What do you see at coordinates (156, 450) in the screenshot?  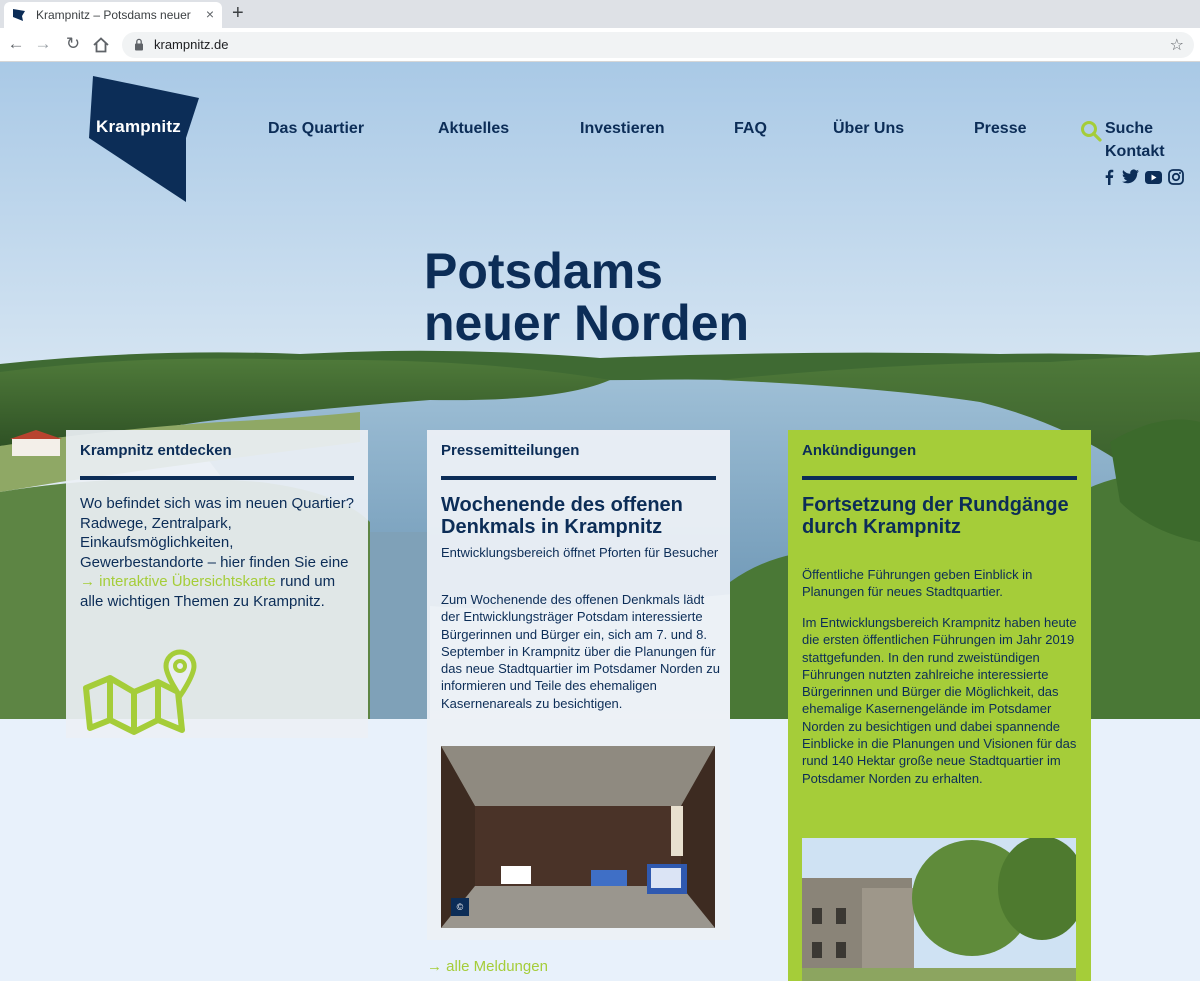 I see `card-heading: Krampnitz entdecken` at bounding box center [156, 450].